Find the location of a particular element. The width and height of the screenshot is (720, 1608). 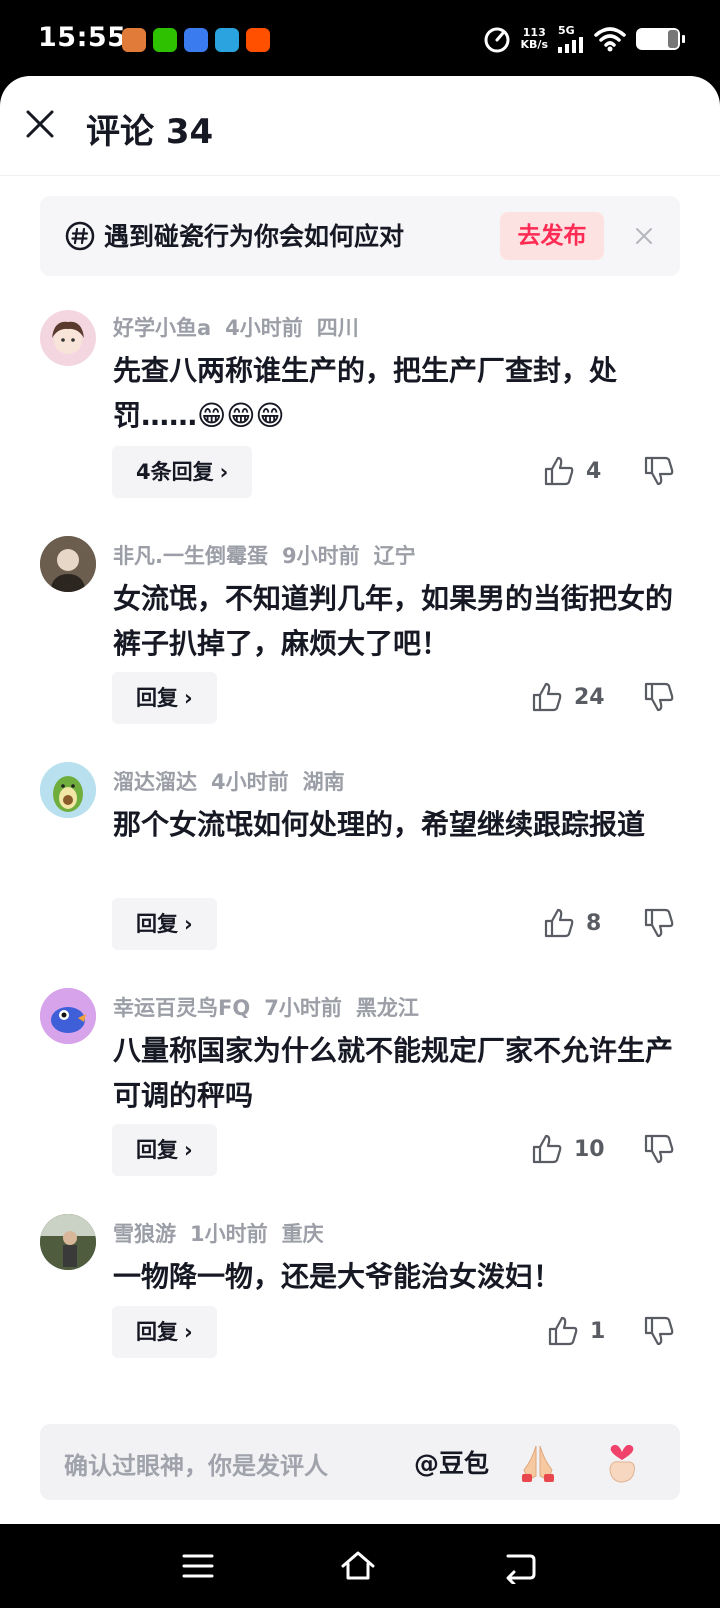

speedometer-icon is located at coordinates (497, 39).